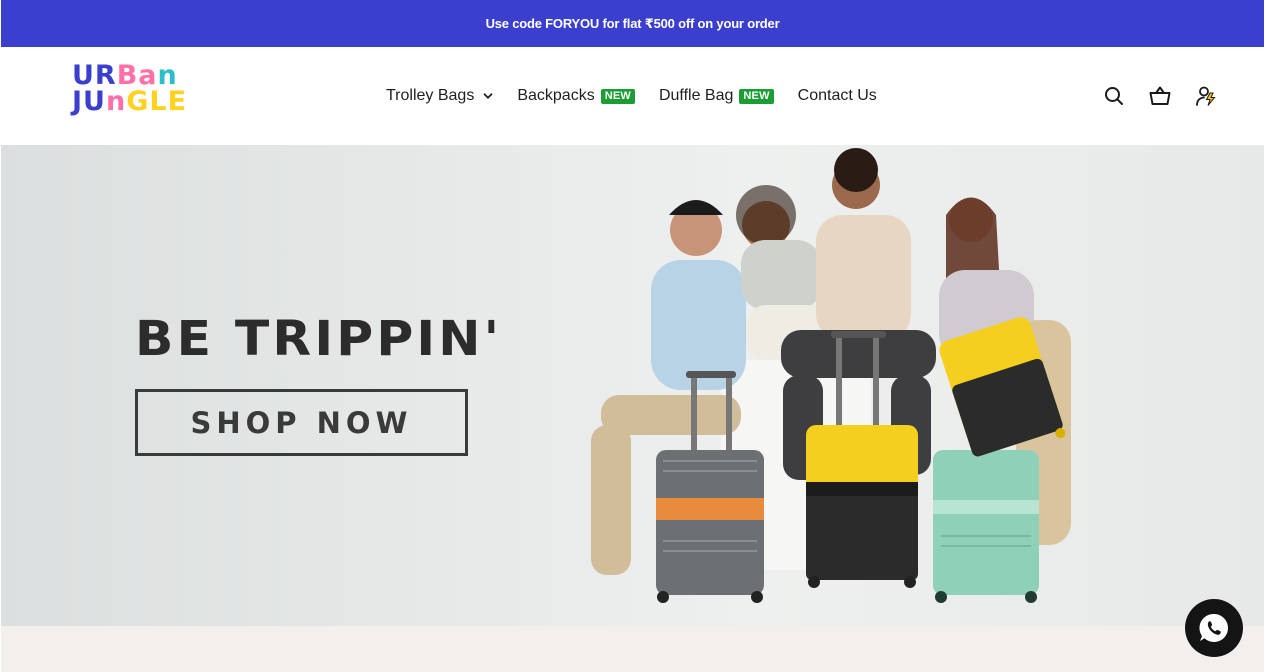  I want to click on logo-part: n, so click(116, 101).